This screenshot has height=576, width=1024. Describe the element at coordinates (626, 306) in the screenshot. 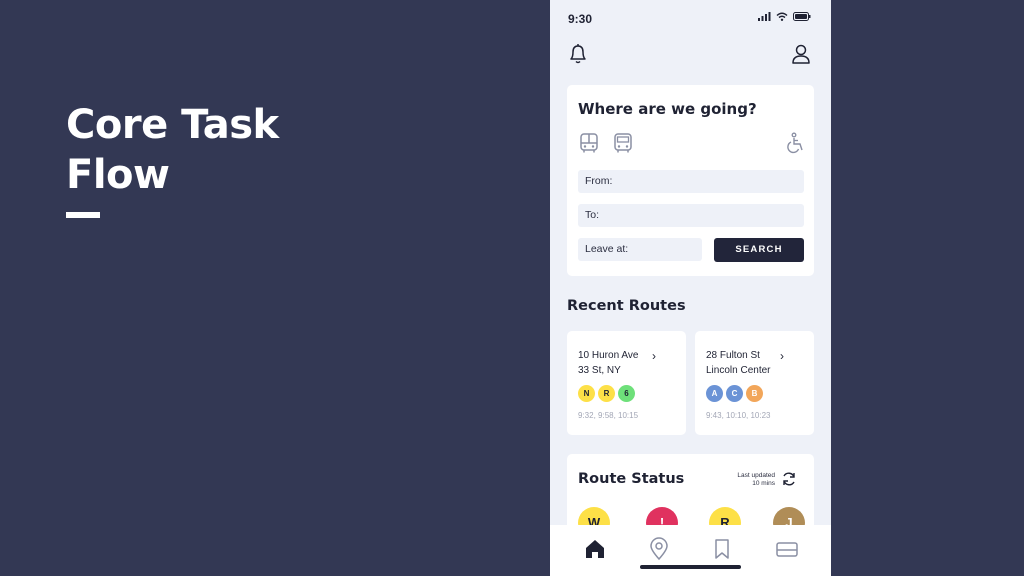

I see `recent-routes-title: Recent Routes` at that location.